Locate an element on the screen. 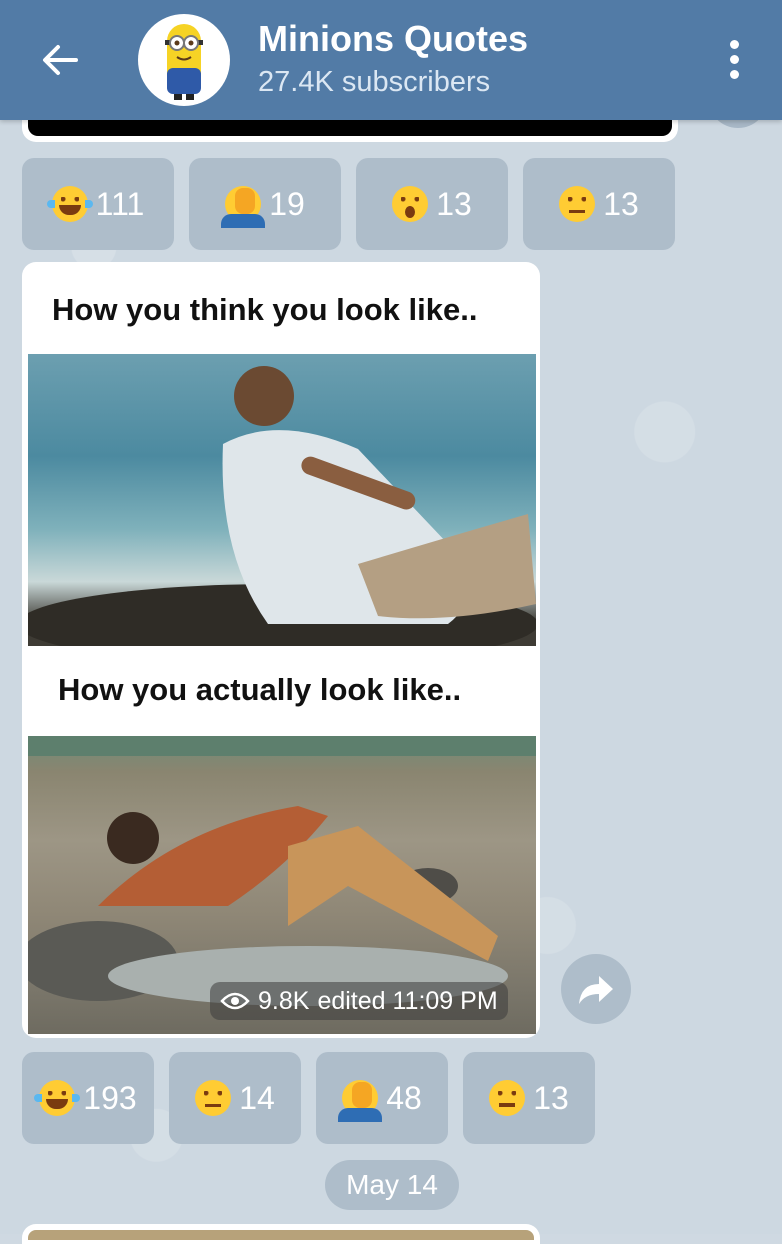 This screenshot has width=782, height=1244. neutral-emoji-icon is located at coordinates (507, 1098).